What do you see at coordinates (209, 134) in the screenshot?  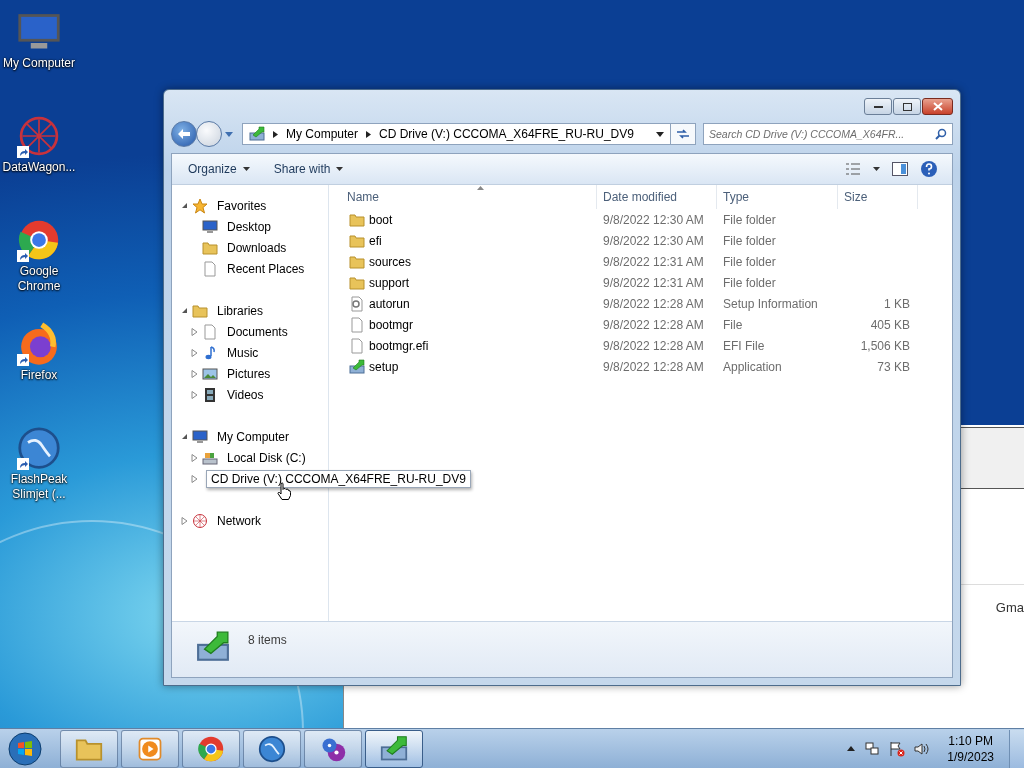 I see `forward-button` at bounding box center [209, 134].